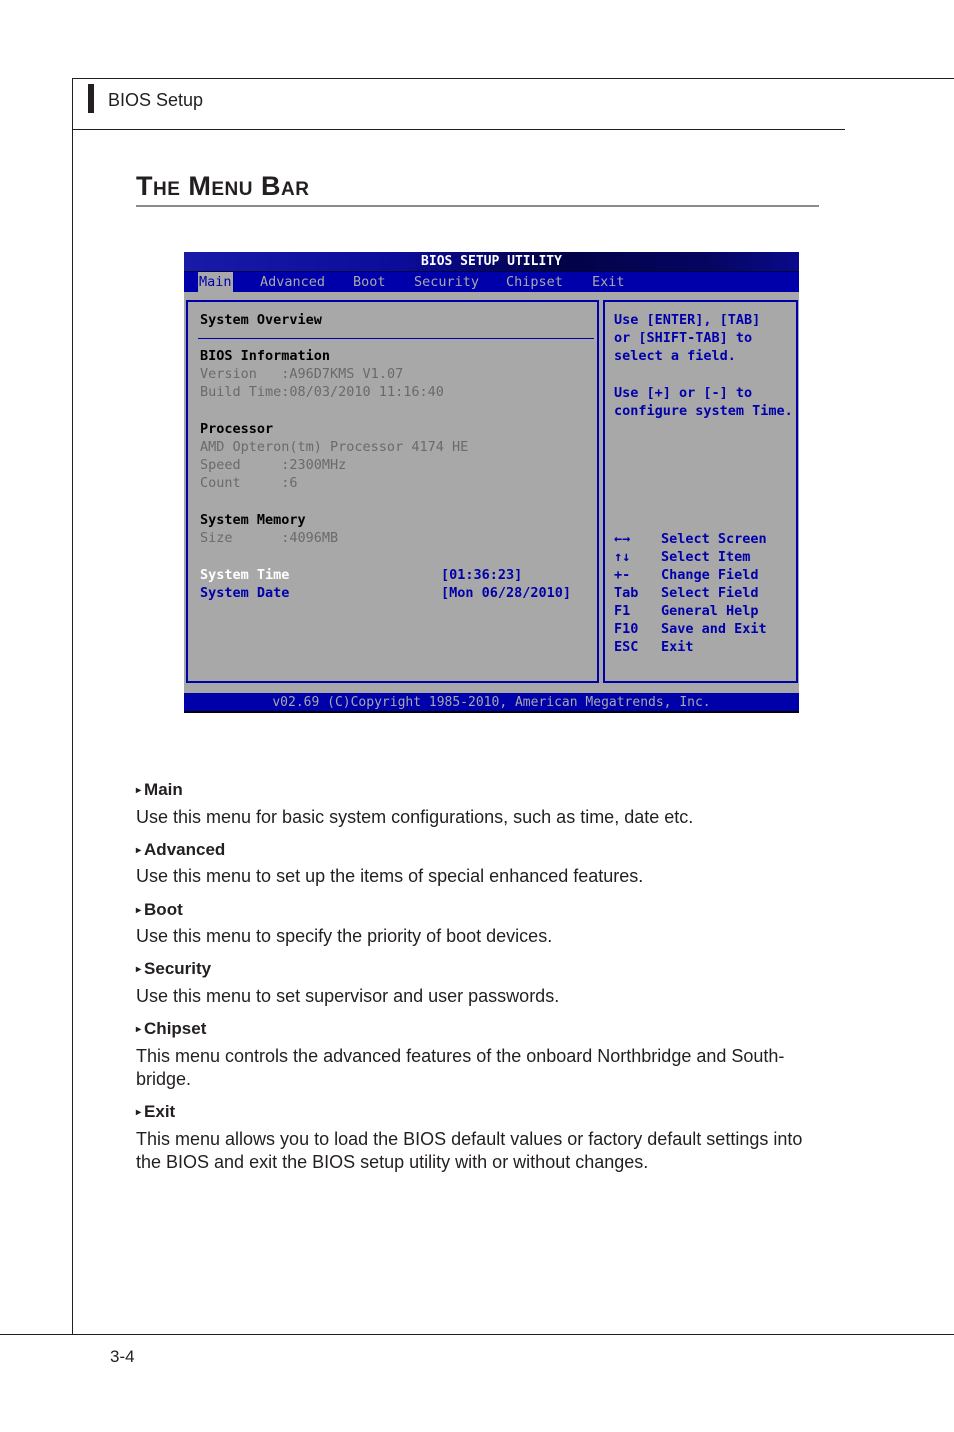  What do you see at coordinates (369, 282) in the screenshot?
I see `bios-tab-boot: Boot` at bounding box center [369, 282].